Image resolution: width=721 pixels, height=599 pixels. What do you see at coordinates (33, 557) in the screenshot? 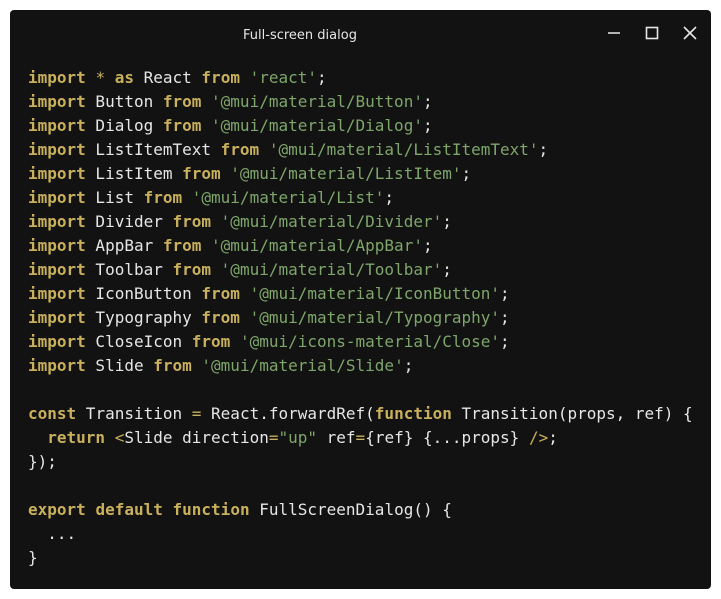
I see `code-token: }` at bounding box center [33, 557].